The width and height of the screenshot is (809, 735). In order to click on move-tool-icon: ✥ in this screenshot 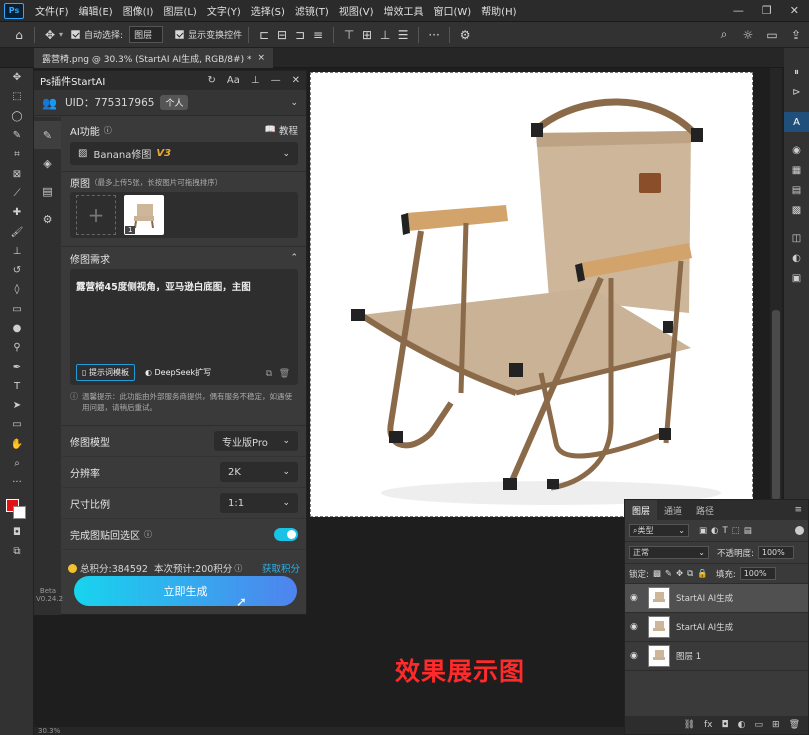, I will do `click(50, 35)`.